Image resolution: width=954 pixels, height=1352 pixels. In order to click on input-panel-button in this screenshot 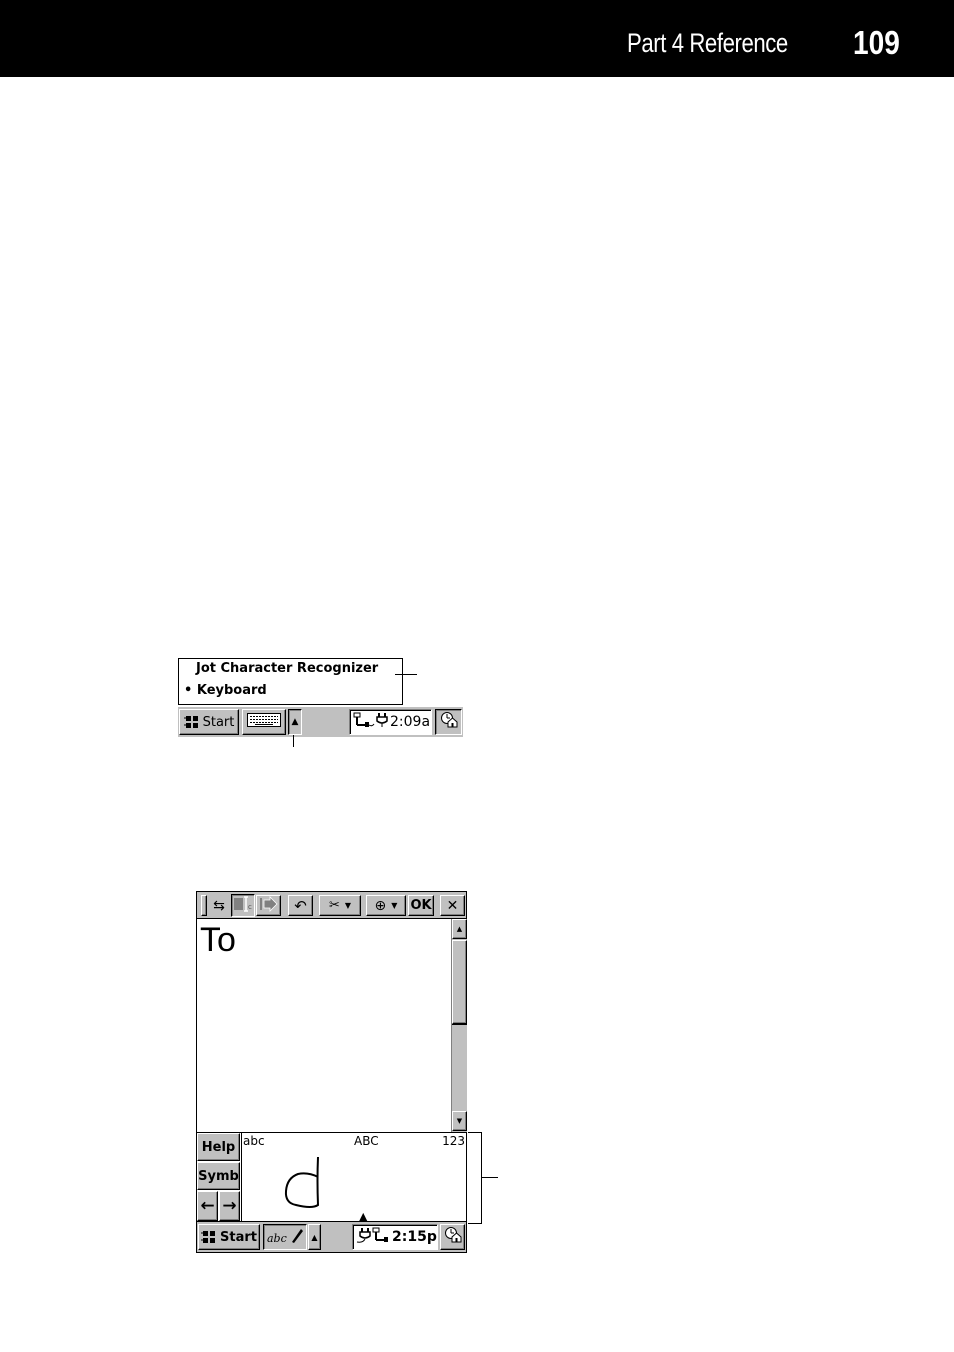, I will do `click(264, 722)`.